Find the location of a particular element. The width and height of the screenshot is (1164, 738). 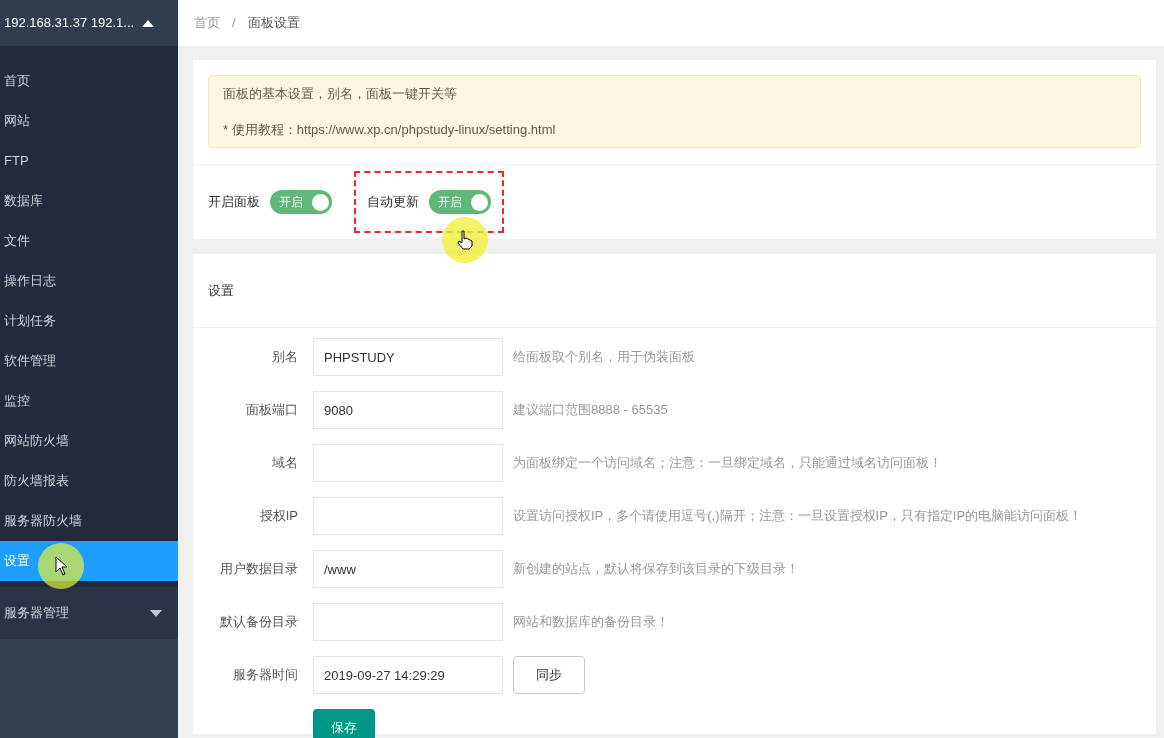

sidebar-item: FTP is located at coordinates (89, 161).